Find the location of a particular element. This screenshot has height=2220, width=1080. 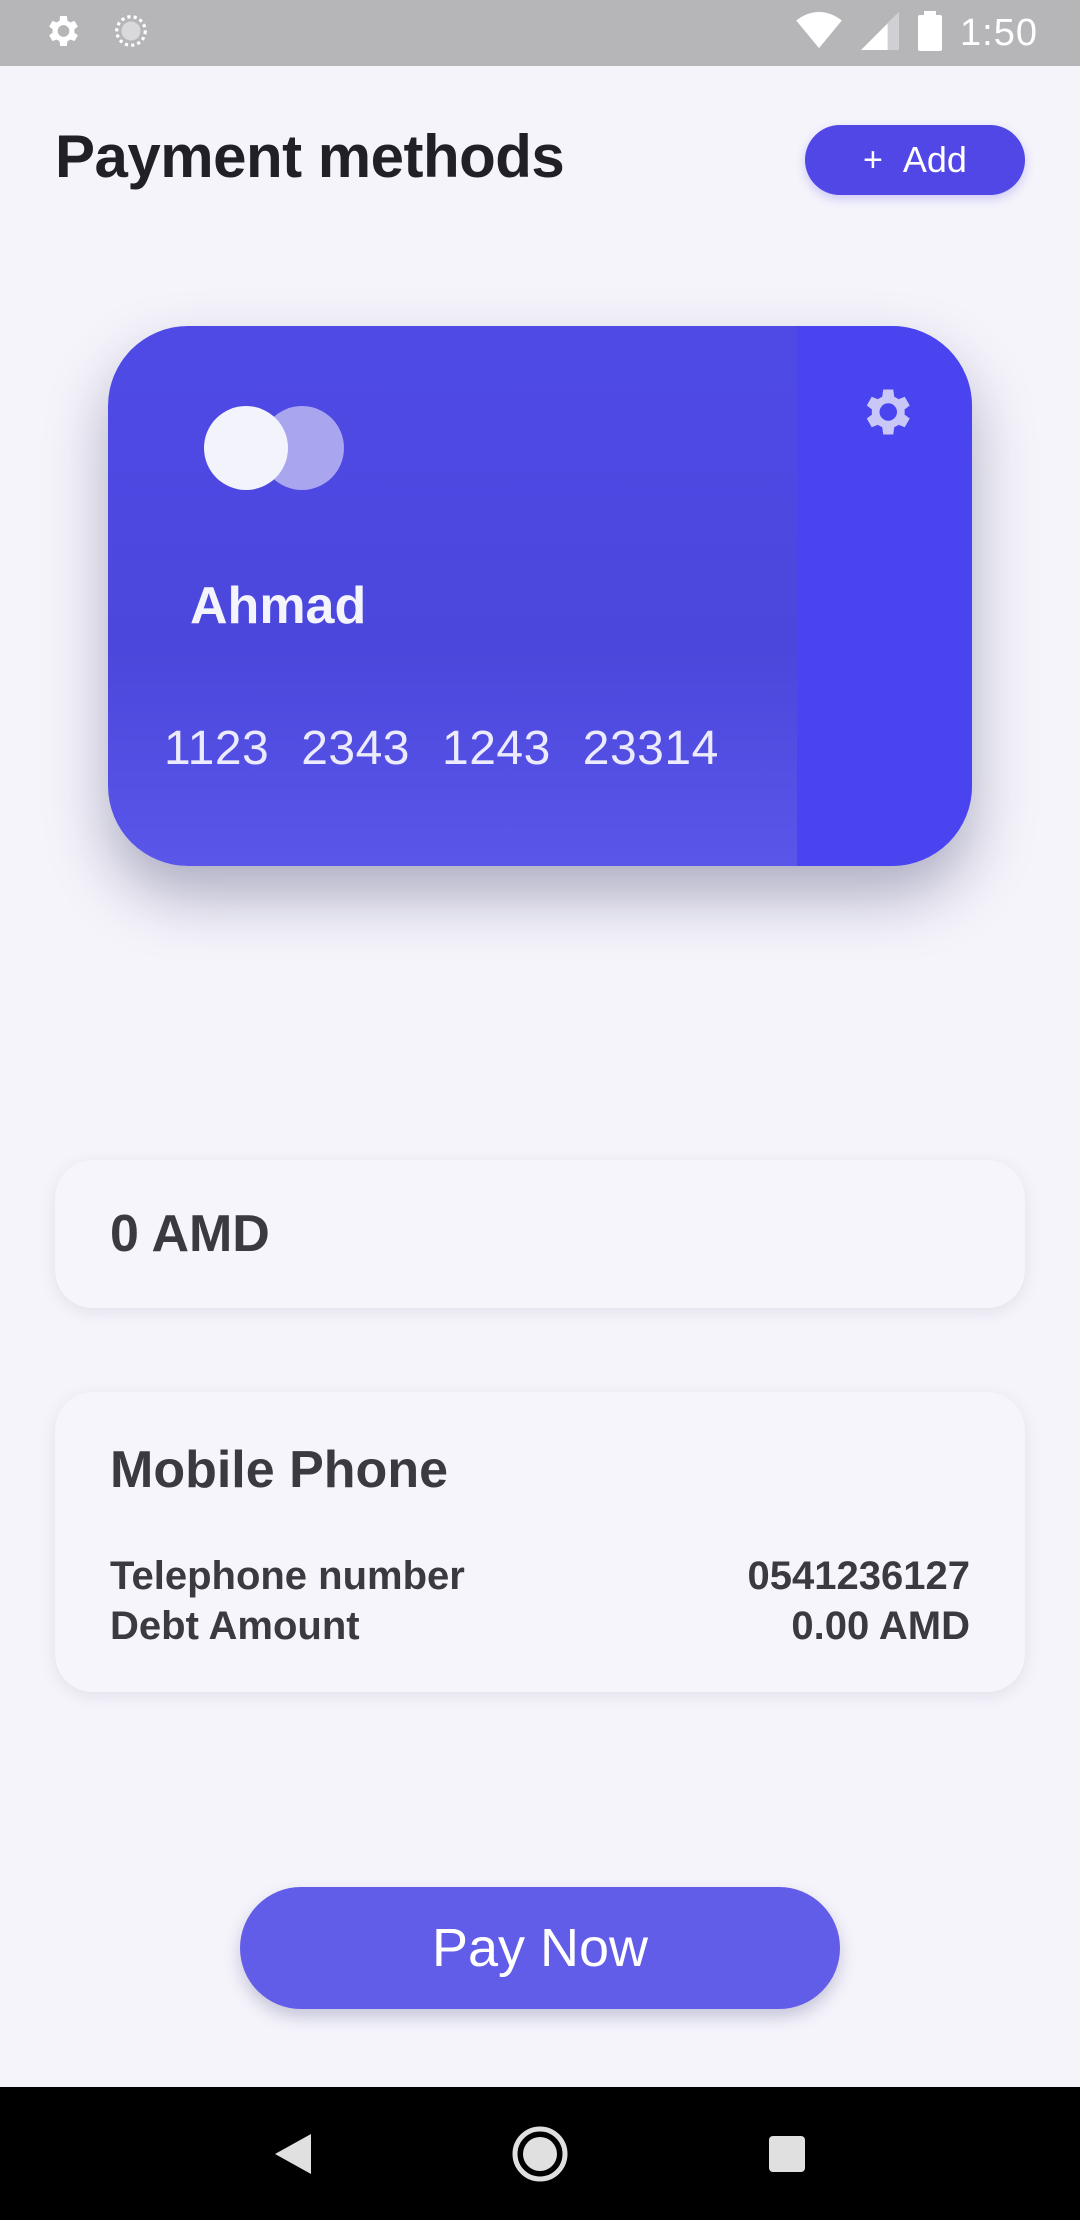

page-title: Payment methods is located at coordinates (310, 156).